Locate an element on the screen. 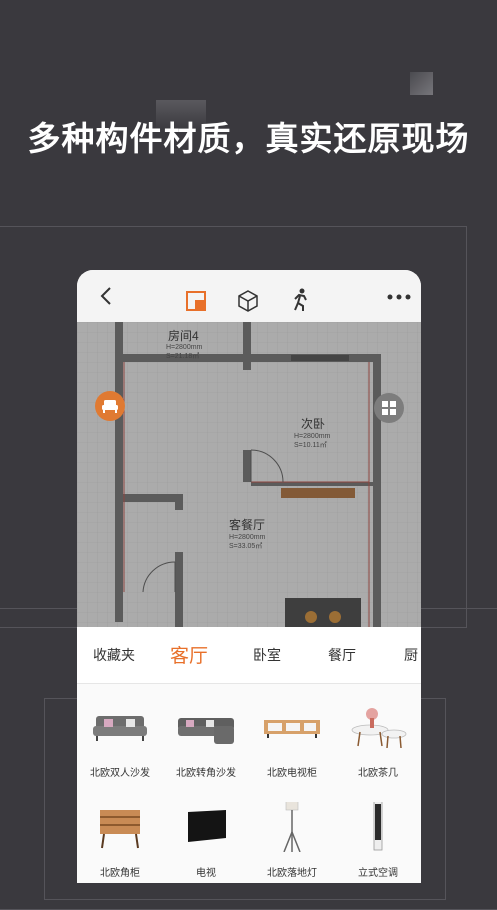 This screenshot has width=497, height=910. back-icon is located at coordinates (107, 296).